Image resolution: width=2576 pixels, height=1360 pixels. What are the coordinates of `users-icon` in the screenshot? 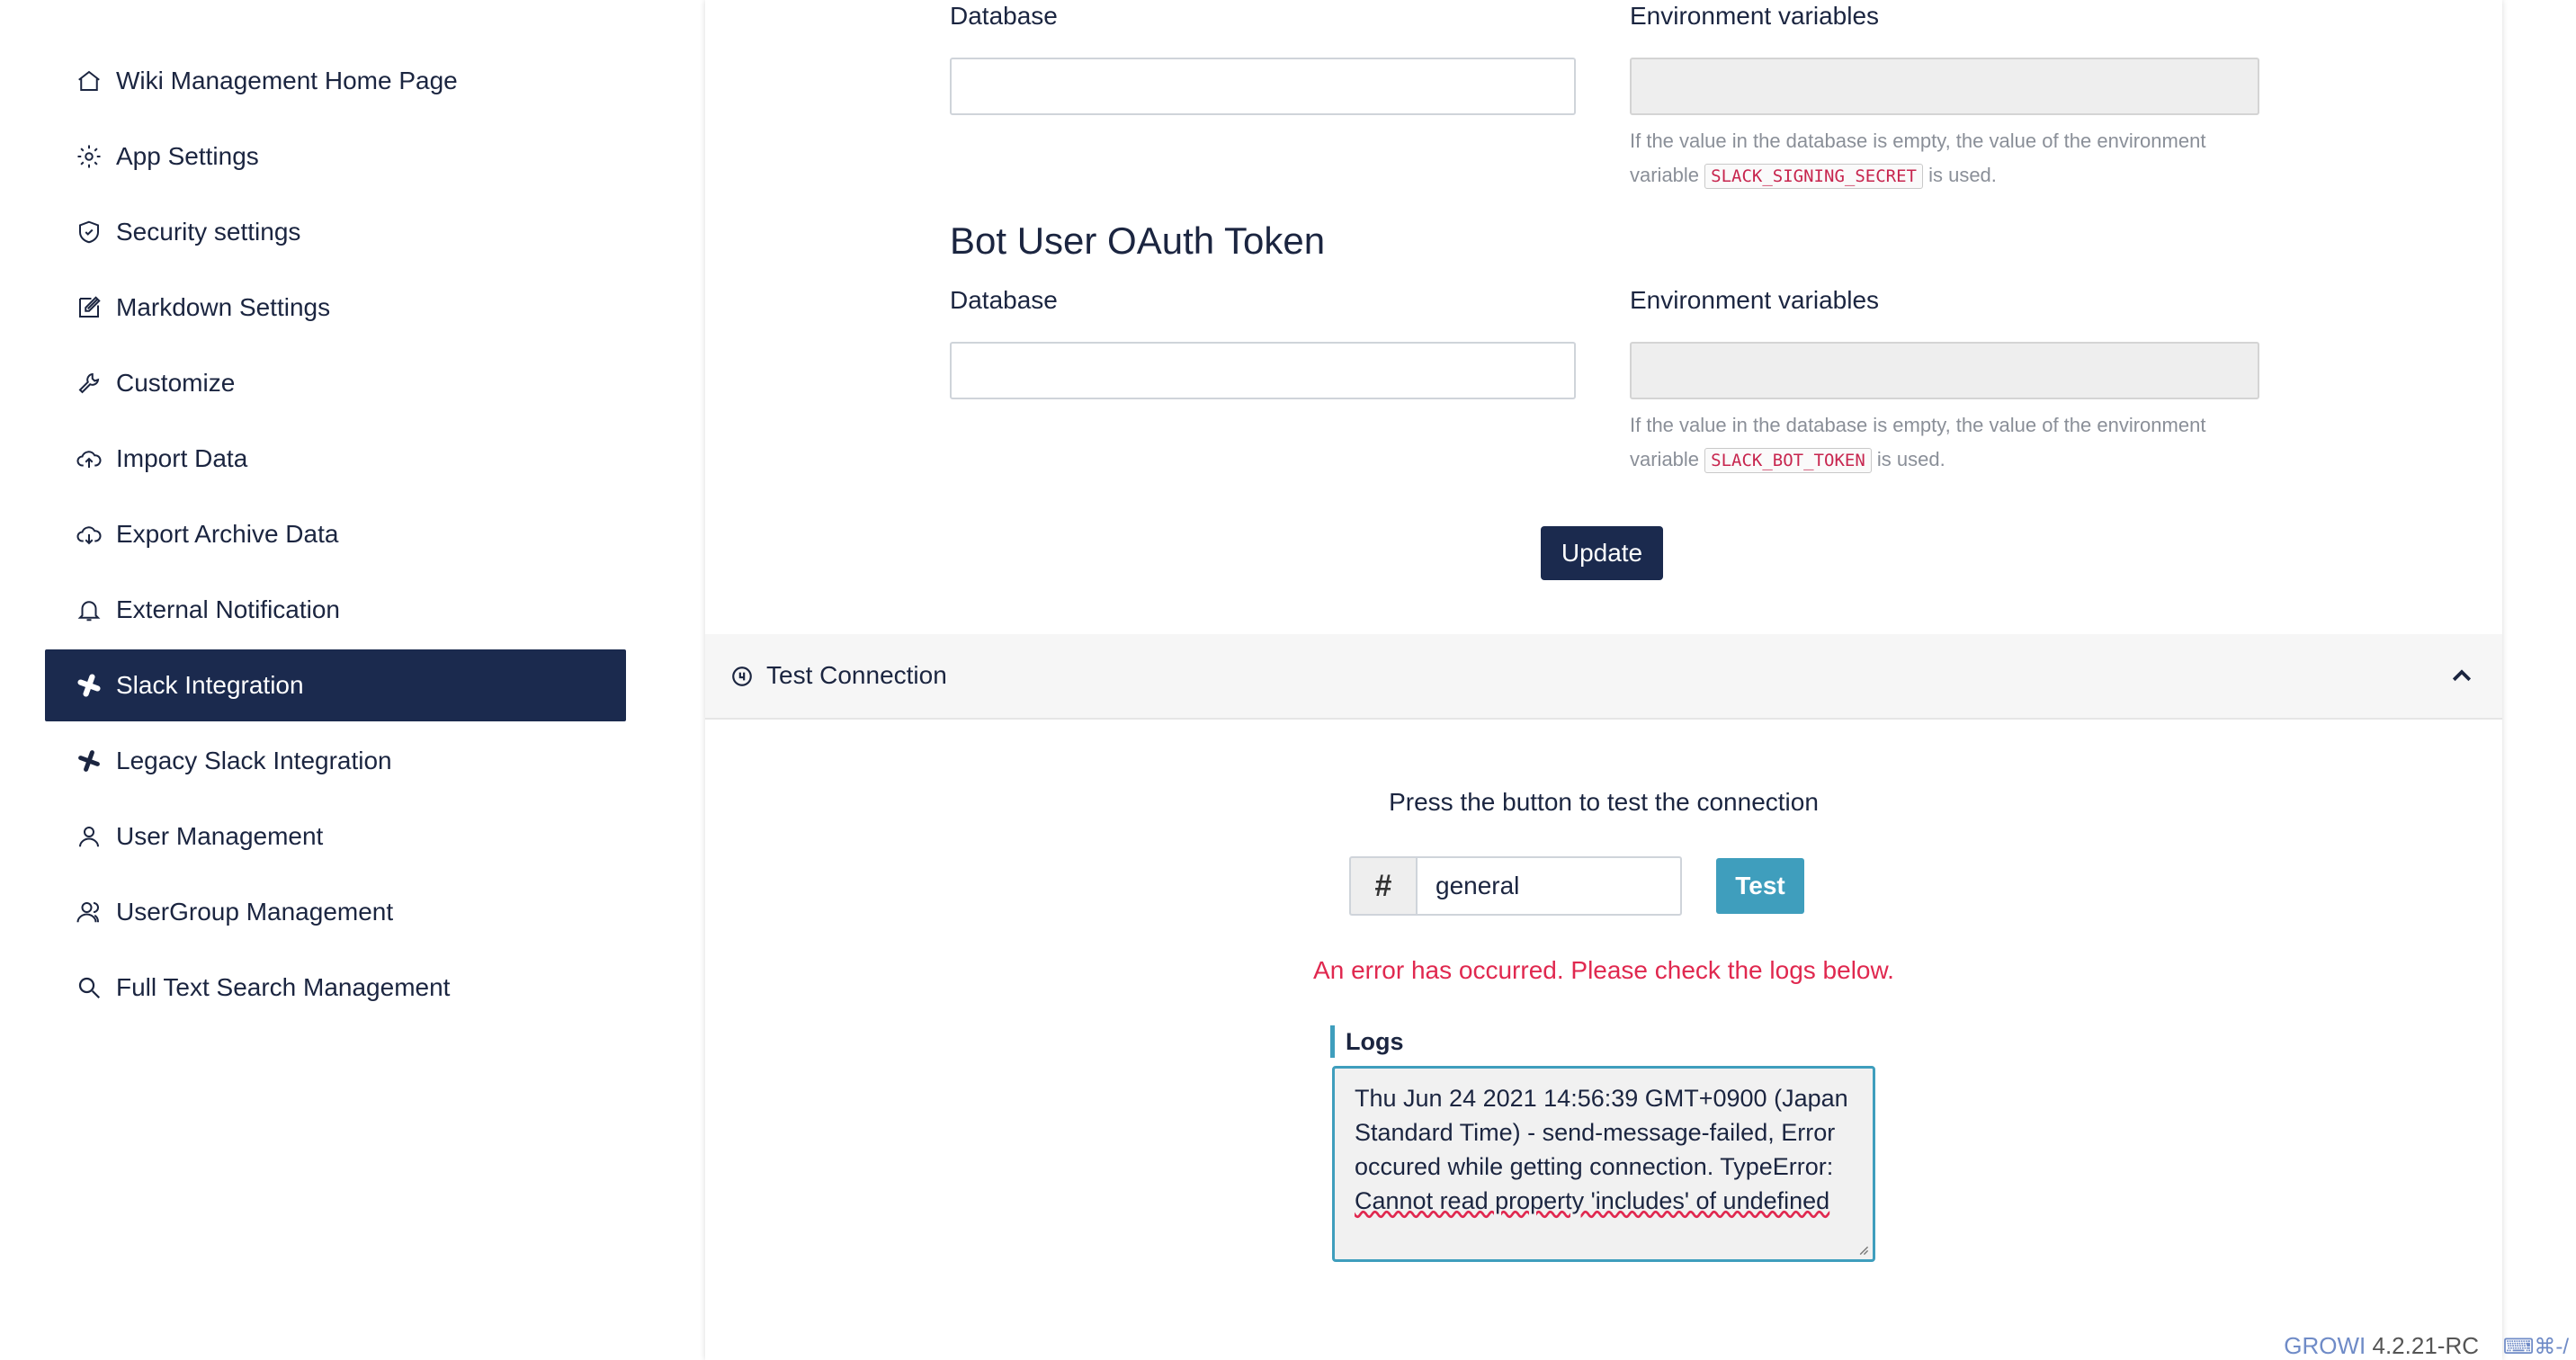 It's located at (89, 912).